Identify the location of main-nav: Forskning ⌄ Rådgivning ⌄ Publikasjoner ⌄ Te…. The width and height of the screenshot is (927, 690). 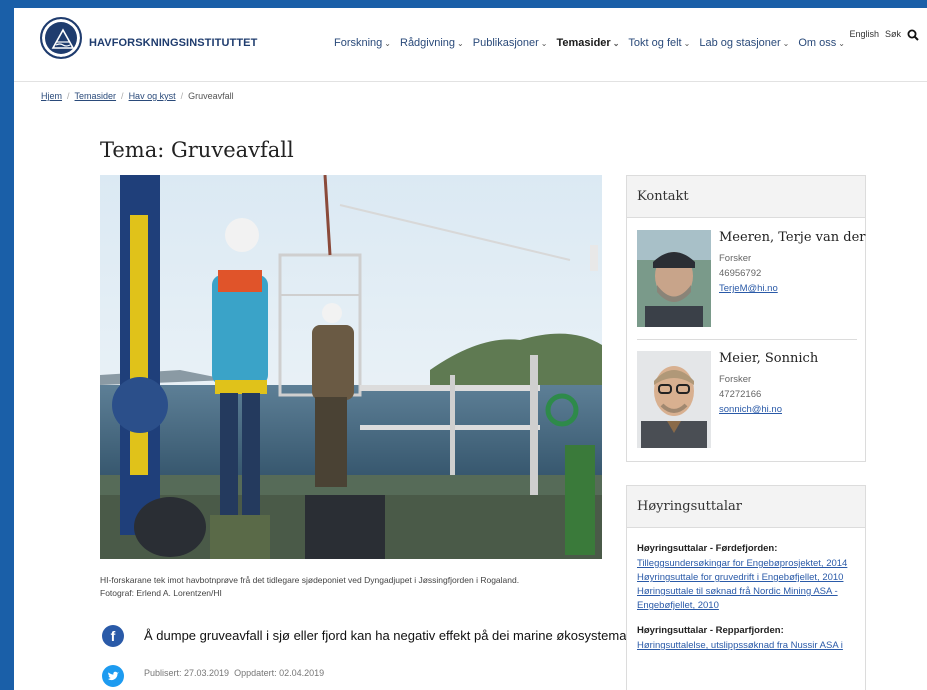
(589, 43).